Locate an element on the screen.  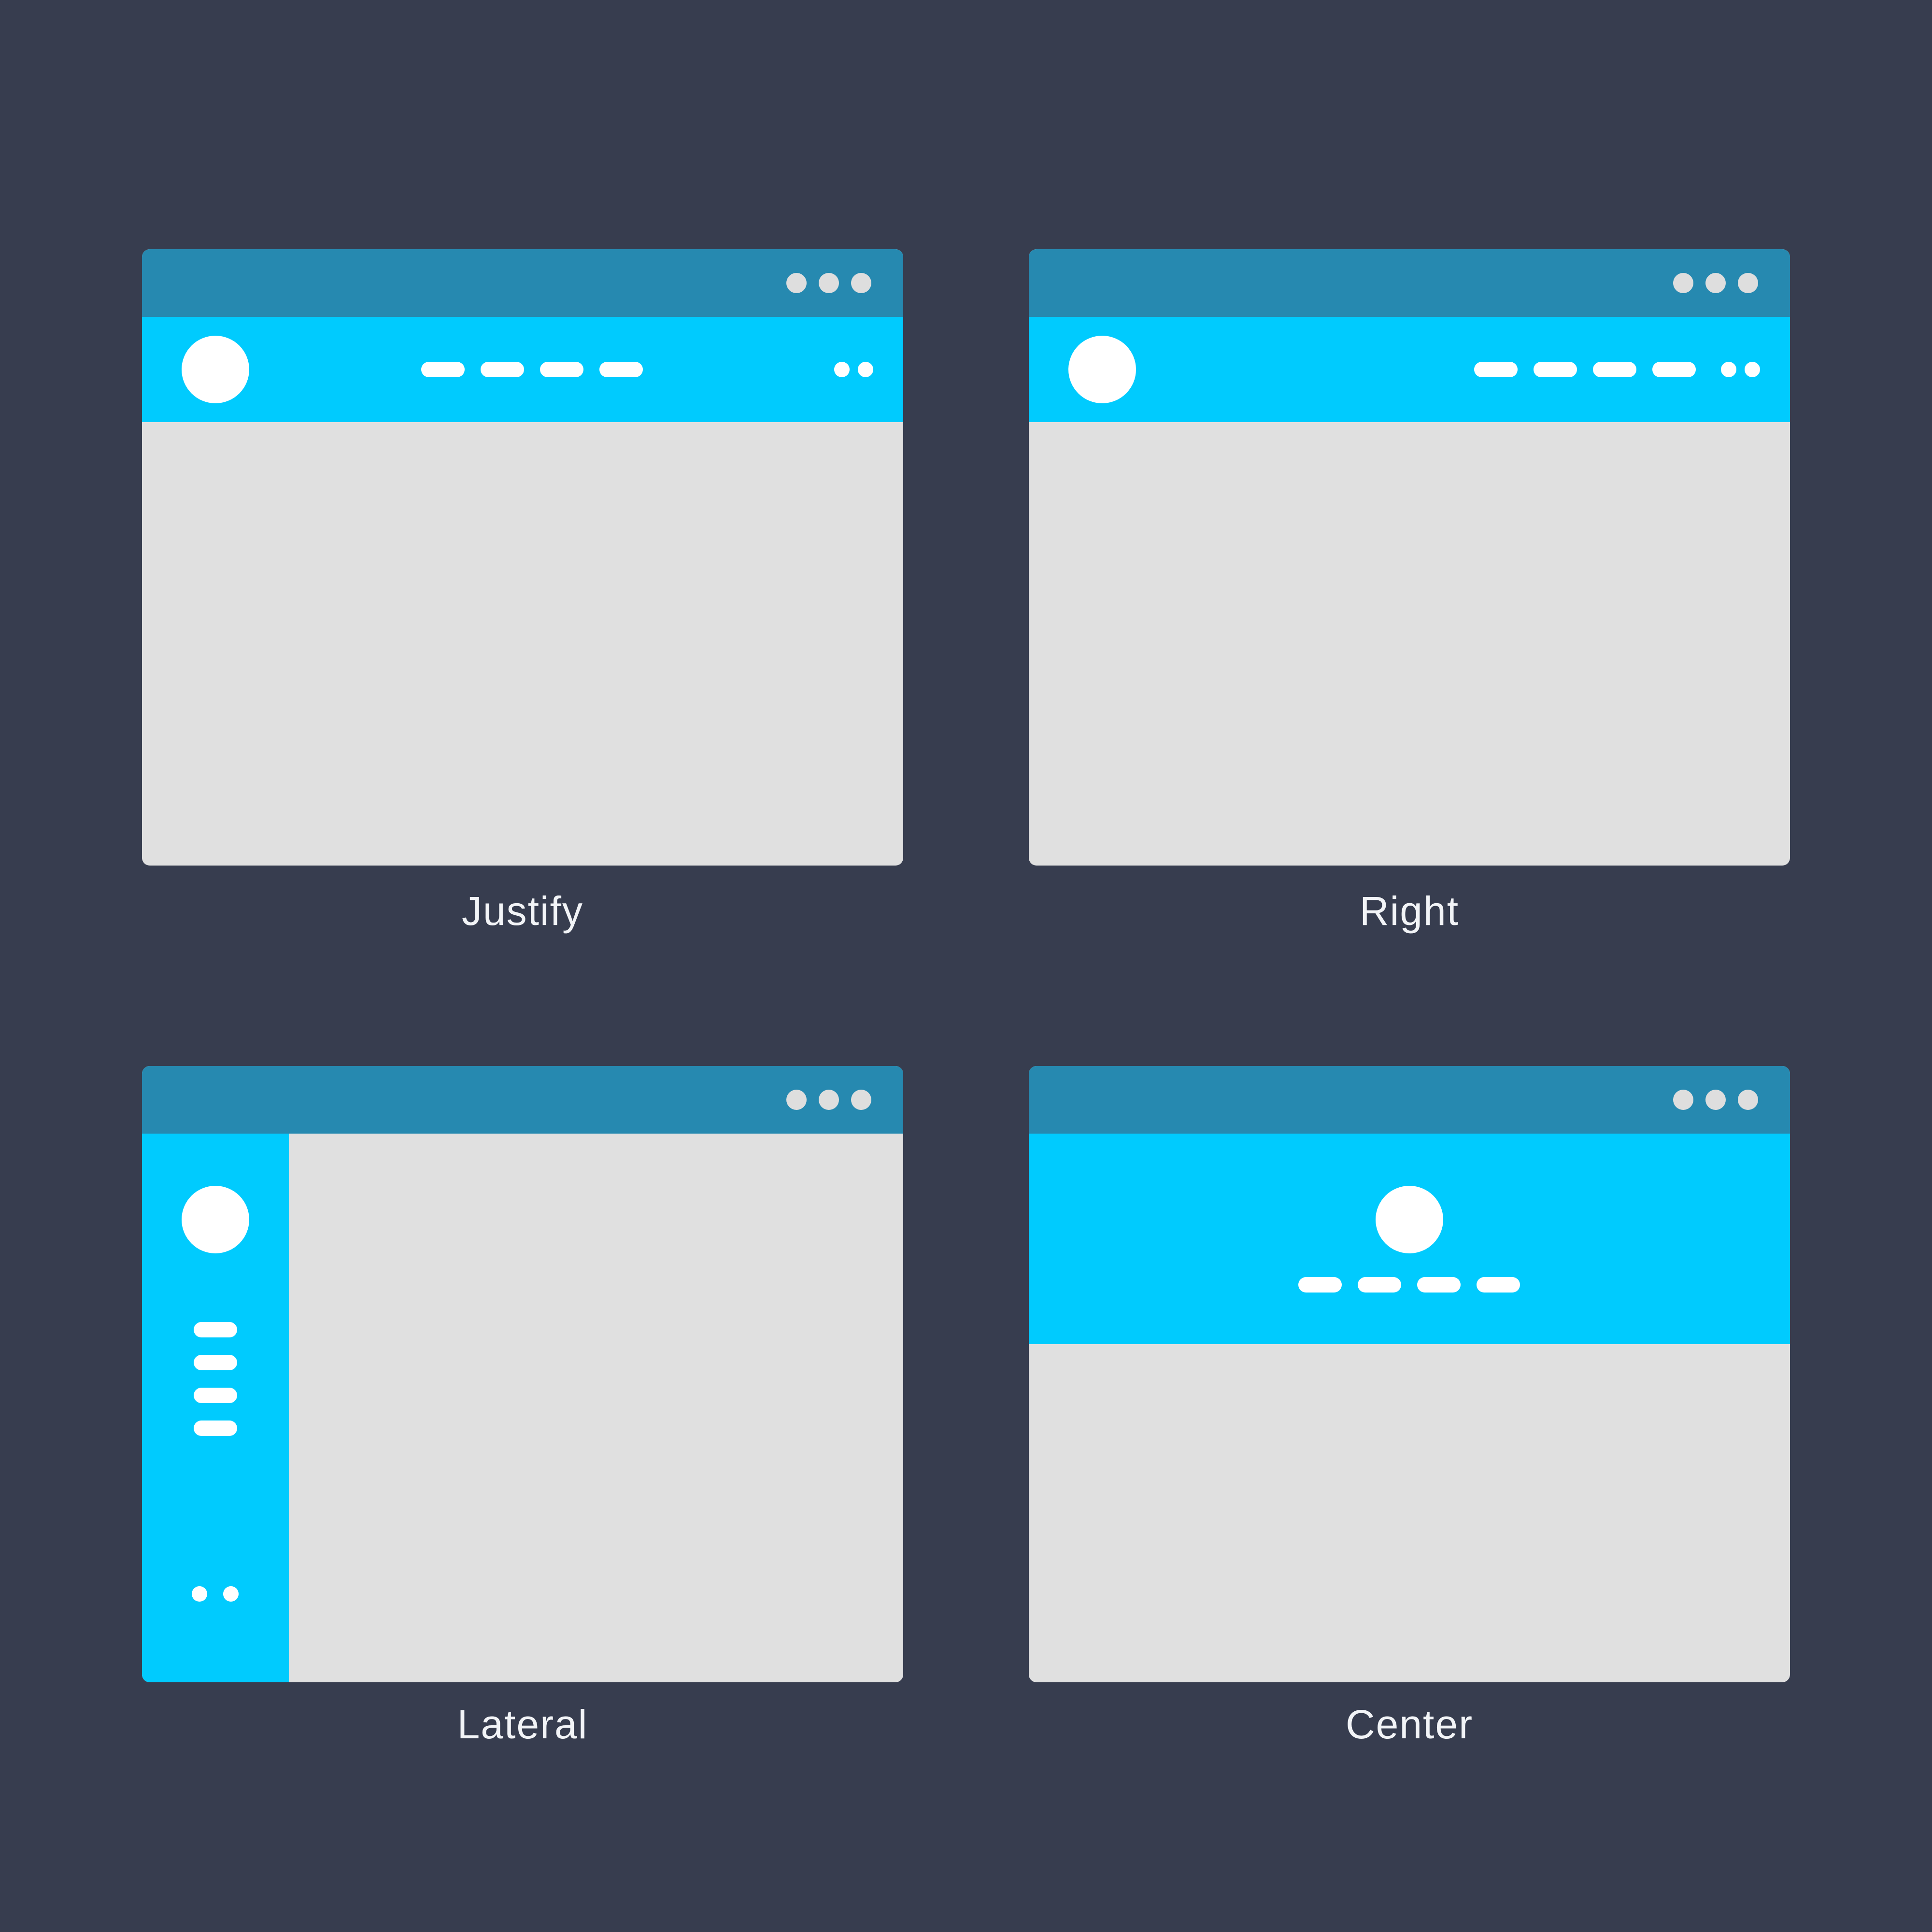
layout-caption: Right is located at coordinates (1409, 911).